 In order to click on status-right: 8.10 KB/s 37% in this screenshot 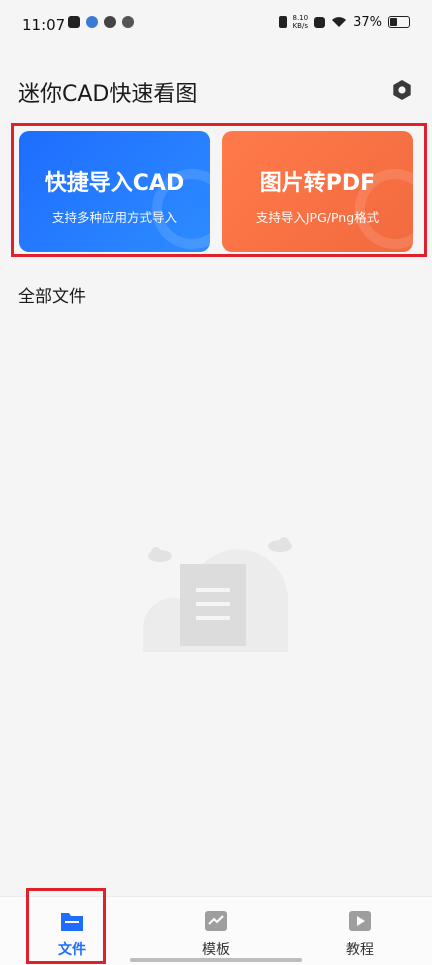, I will do `click(344, 22)`.